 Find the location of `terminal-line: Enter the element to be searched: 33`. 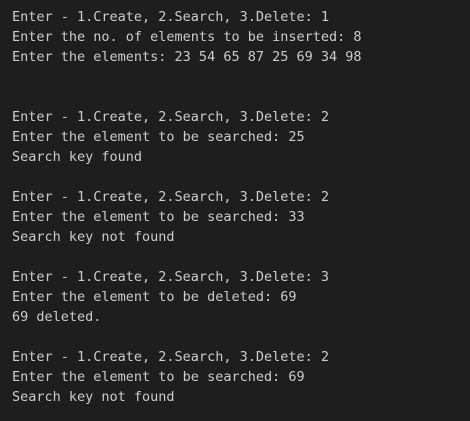

terminal-line: Enter the element to be searched: 33 is located at coordinates (158, 217).